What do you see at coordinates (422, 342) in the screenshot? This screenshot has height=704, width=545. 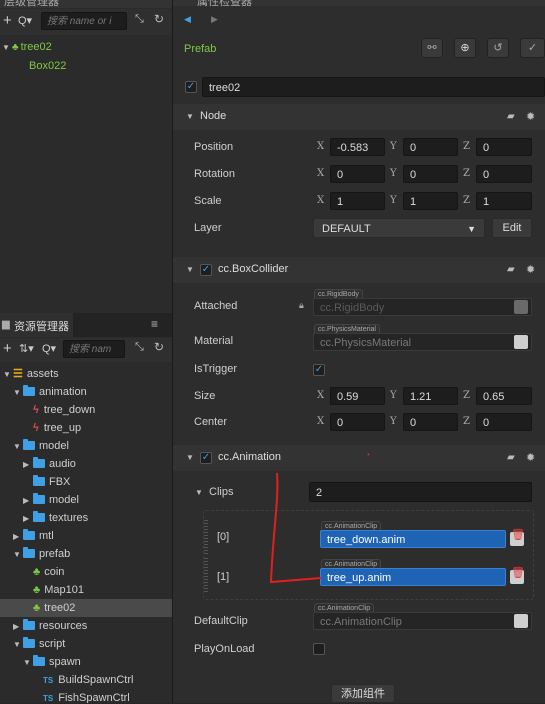 I see `material-field: cc.PhysicsMaterial` at bounding box center [422, 342].